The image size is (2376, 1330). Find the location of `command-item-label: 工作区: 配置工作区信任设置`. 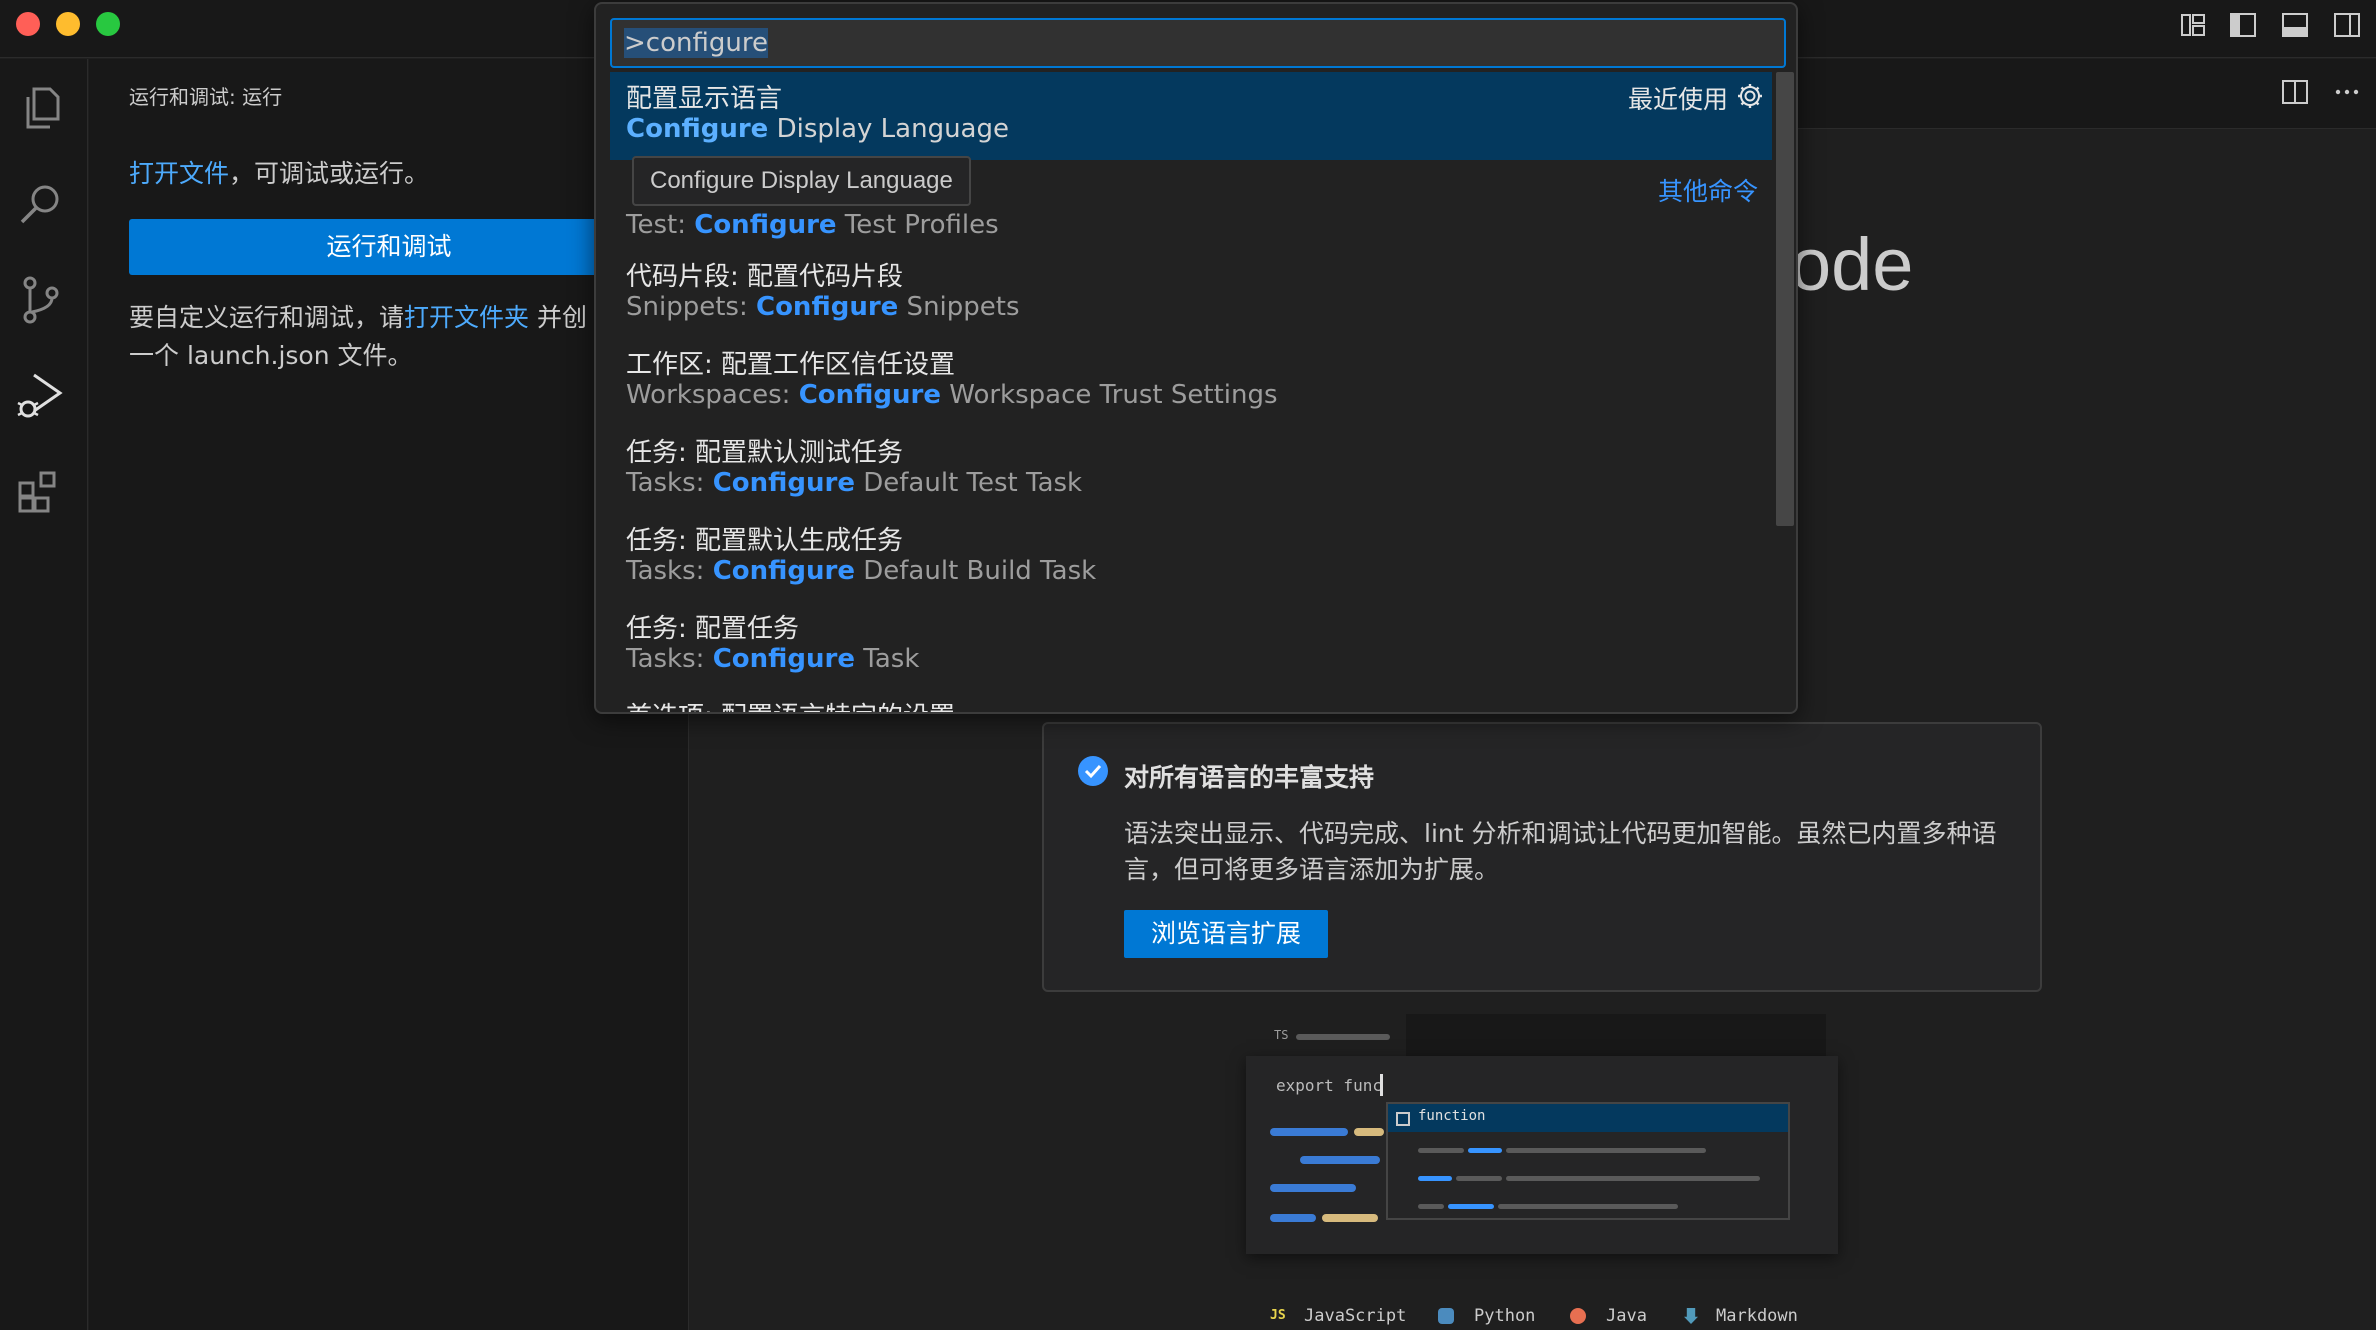

command-item-label: 工作区: 配置工作区信任设置 is located at coordinates (791, 365).